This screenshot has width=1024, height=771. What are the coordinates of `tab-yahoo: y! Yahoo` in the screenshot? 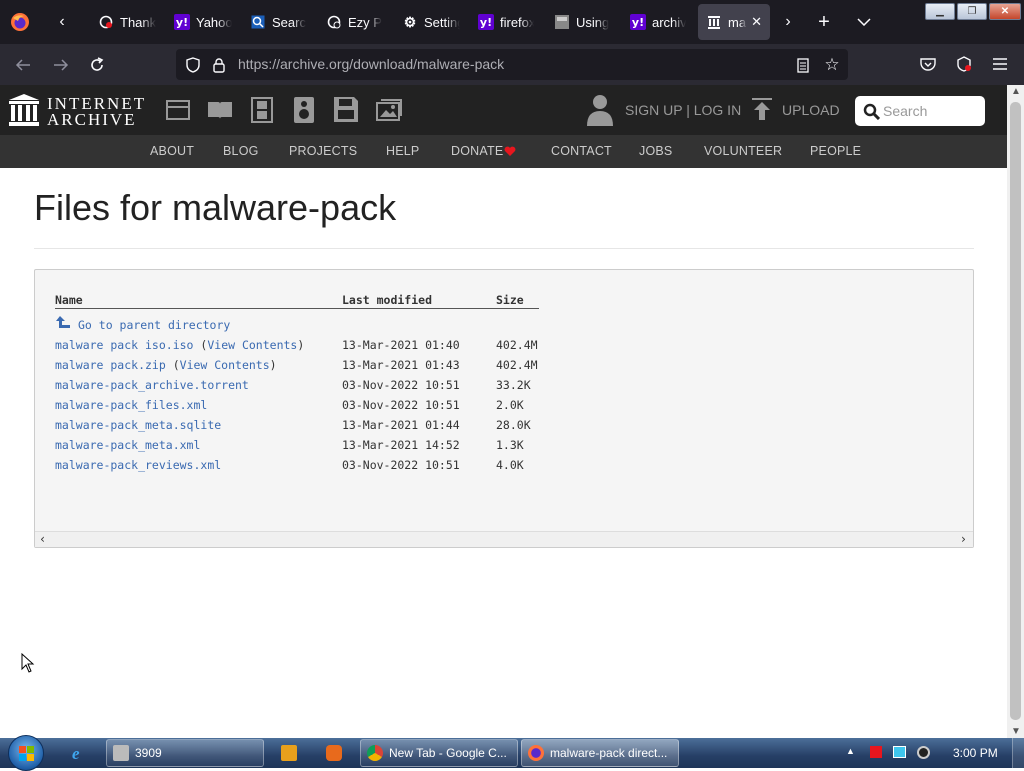 It's located at (203, 22).